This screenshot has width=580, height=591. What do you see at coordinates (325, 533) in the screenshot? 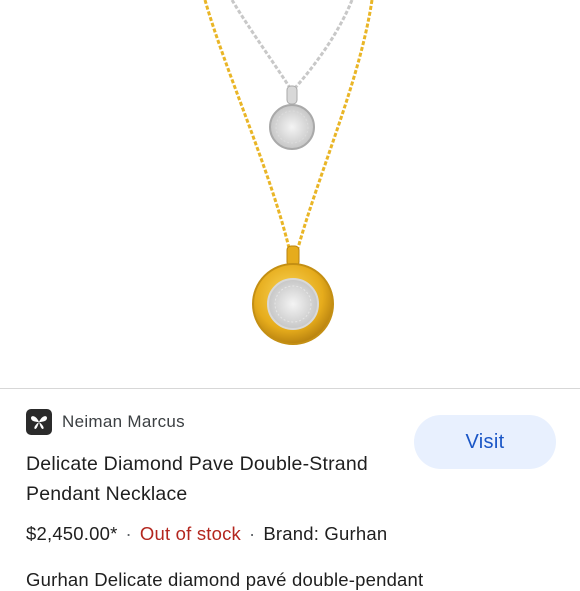
I see `brand: Brand: Gurhan` at bounding box center [325, 533].